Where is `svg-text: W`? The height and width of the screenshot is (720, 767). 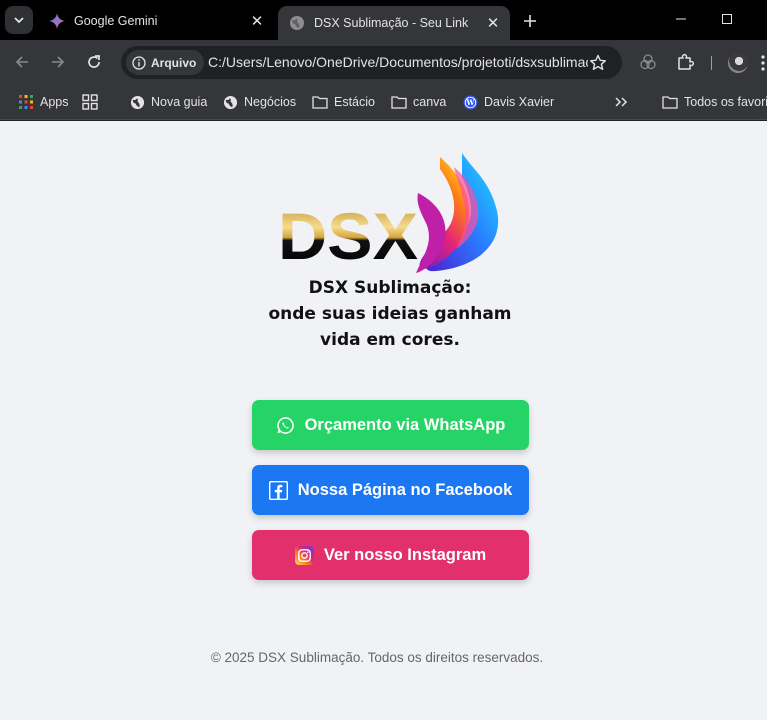
svg-text: W is located at coordinates (469, 102).